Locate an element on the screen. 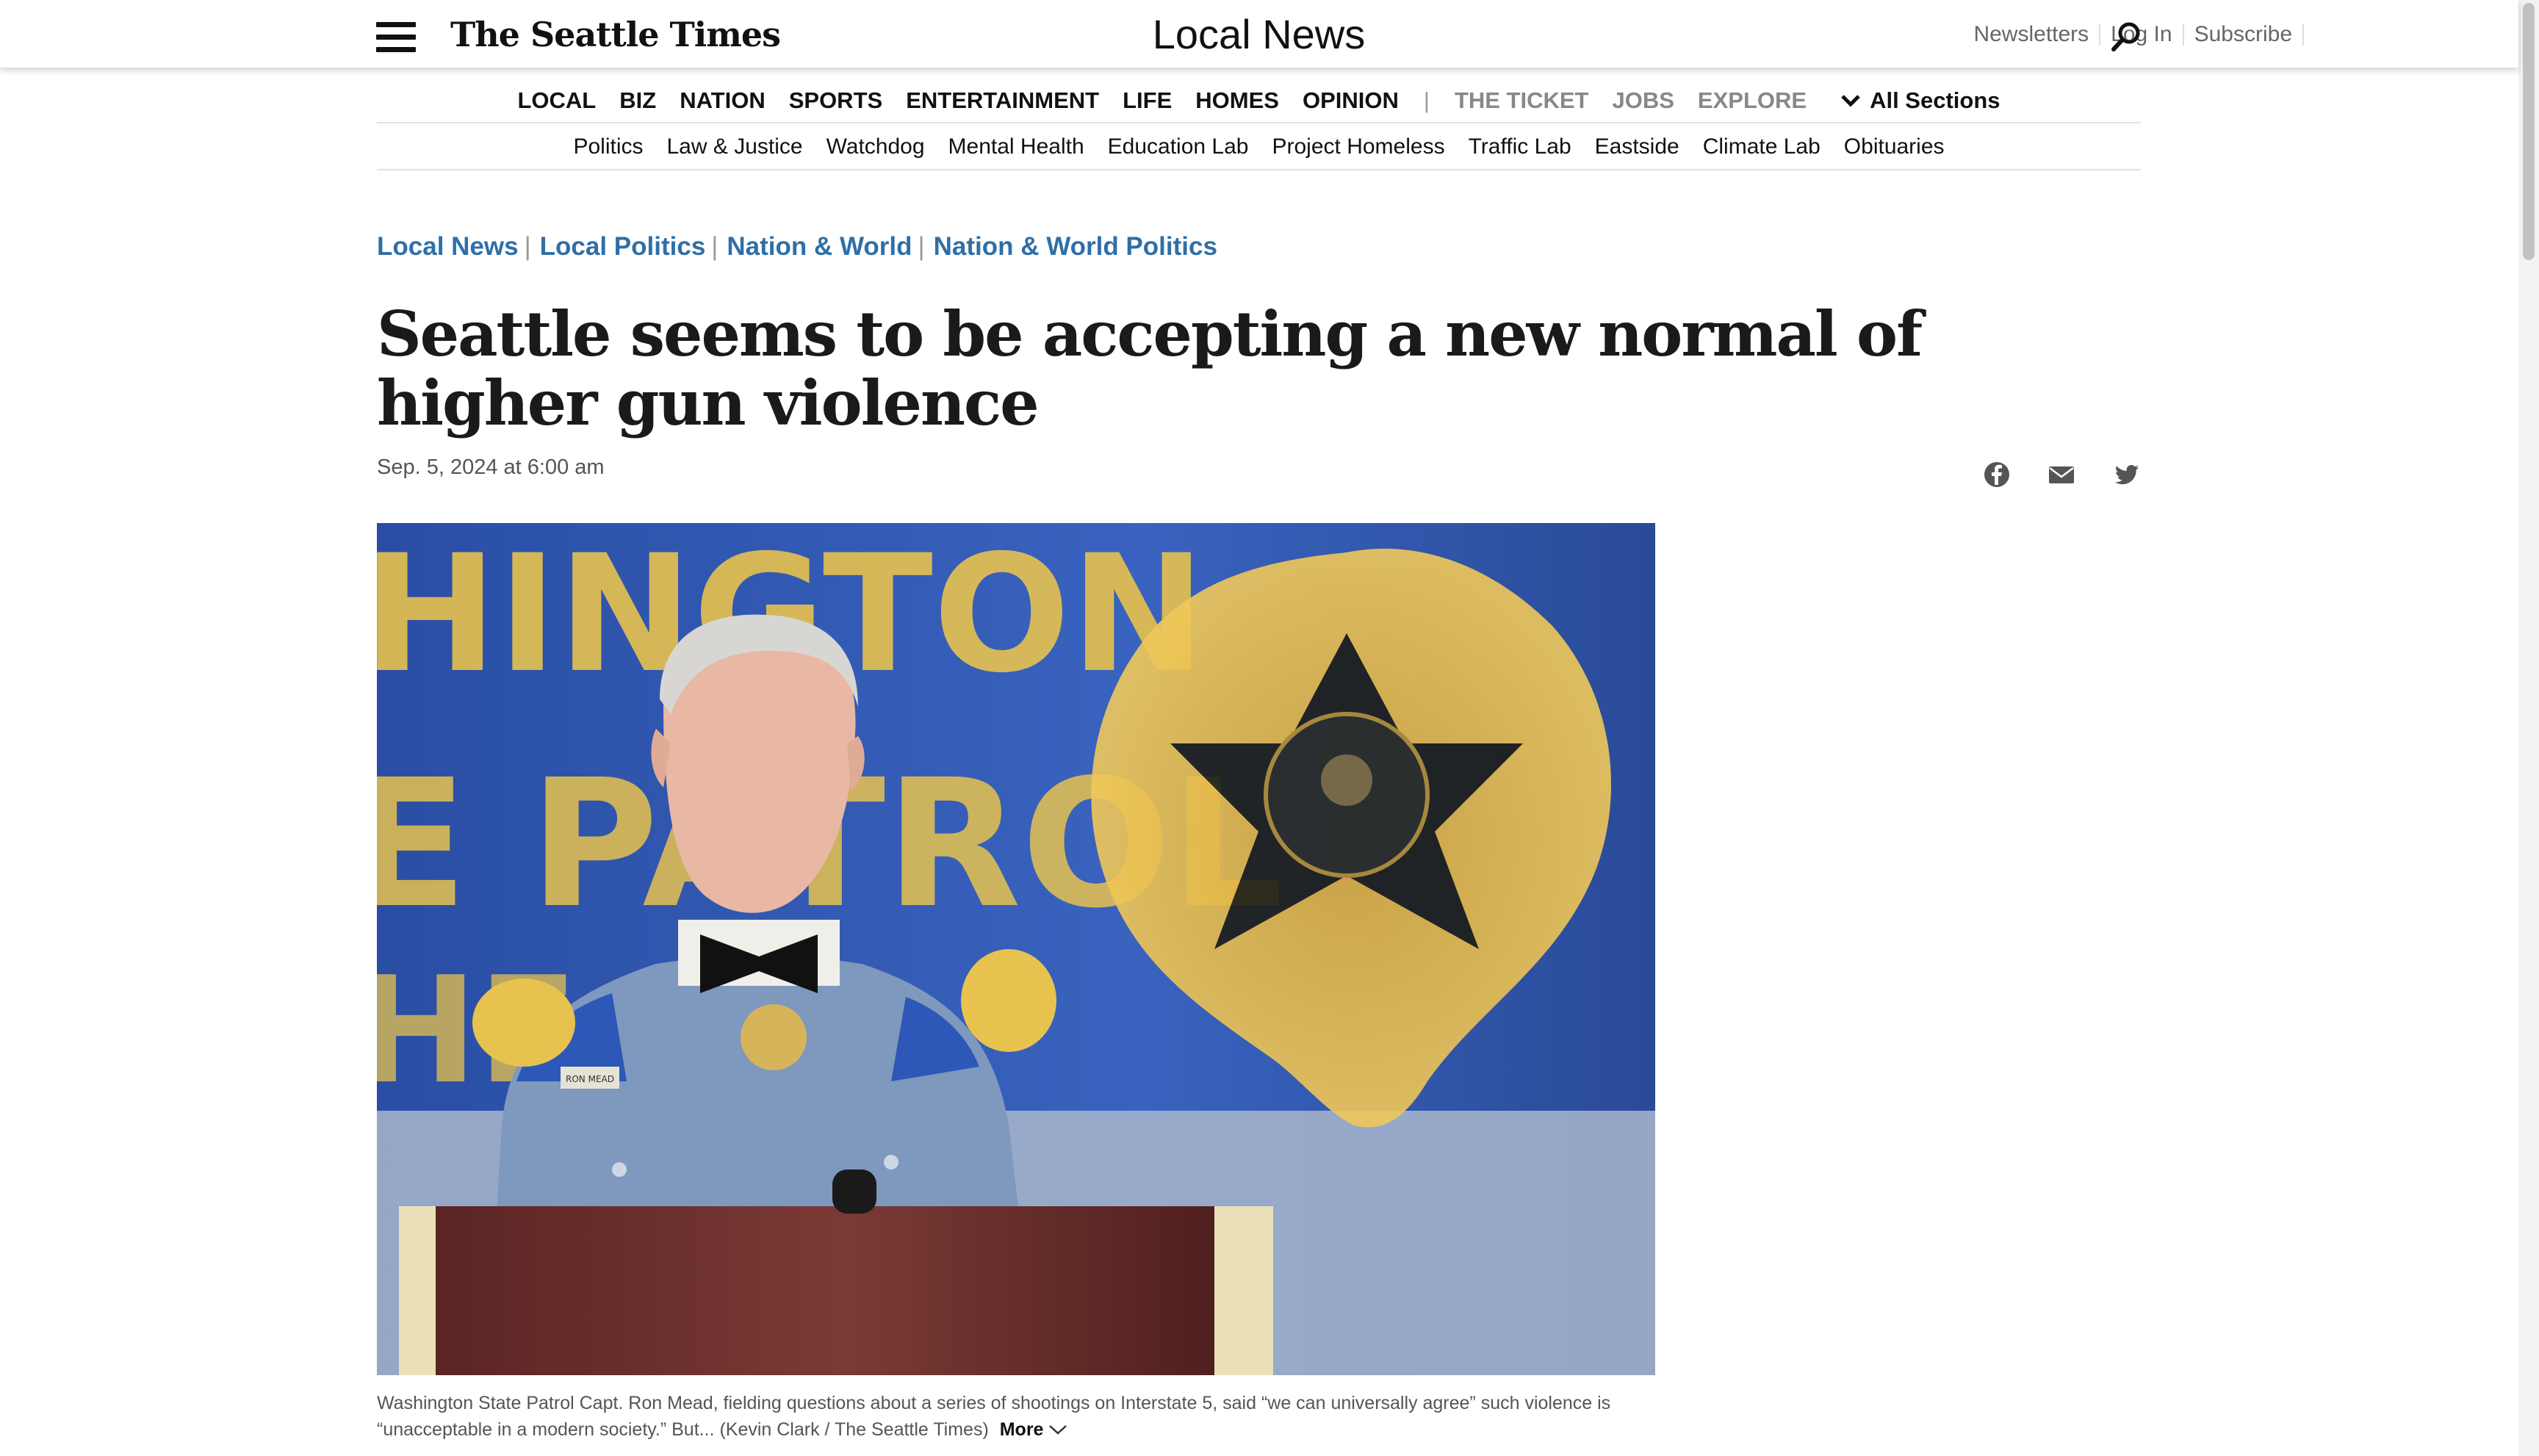  caption-more-button: More is located at coordinates (1034, 1429).